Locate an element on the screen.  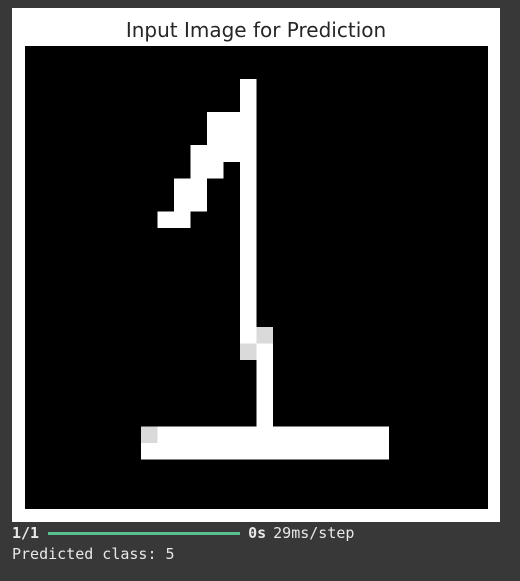
progress-fill is located at coordinates (144, 533).